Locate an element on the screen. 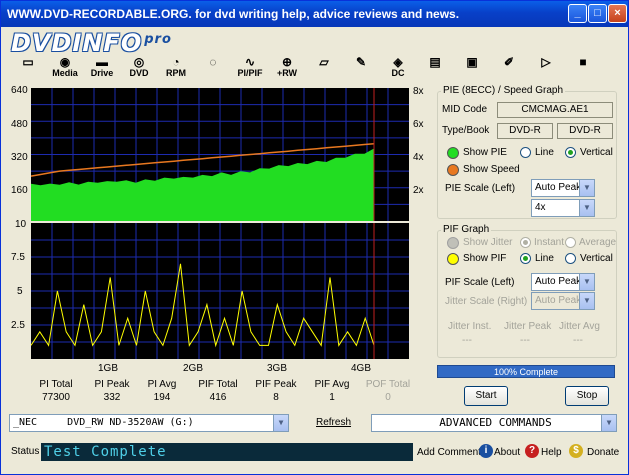  toolbar-dc-button: ◈ DC is located at coordinates (398, 69).